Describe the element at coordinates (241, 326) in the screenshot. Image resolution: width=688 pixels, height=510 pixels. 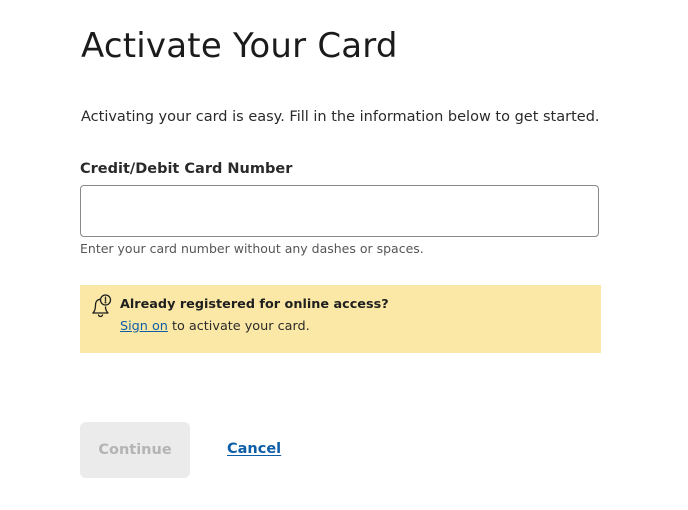
I see `notice-suffix: to activate your card.` at that location.